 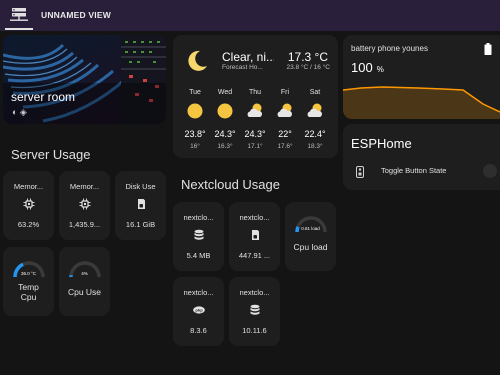 What do you see at coordinates (421, 102) in the screenshot?
I see `battery-history-graph` at bounding box center [421, 102].